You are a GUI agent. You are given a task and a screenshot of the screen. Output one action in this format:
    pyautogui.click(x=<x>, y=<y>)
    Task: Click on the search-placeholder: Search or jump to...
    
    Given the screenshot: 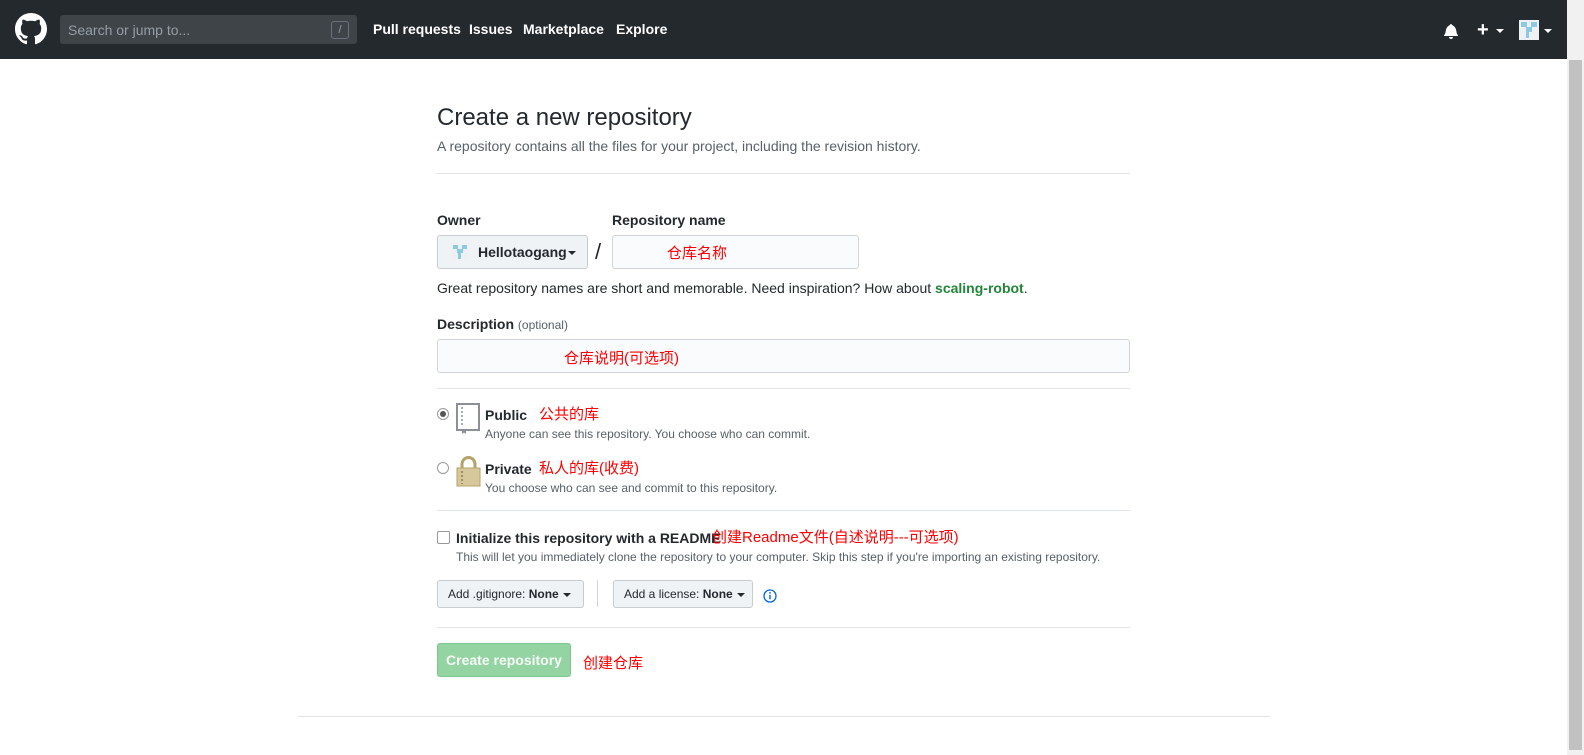 What is the action you would take?
    pyautogui.click(x=129, y=30)
    